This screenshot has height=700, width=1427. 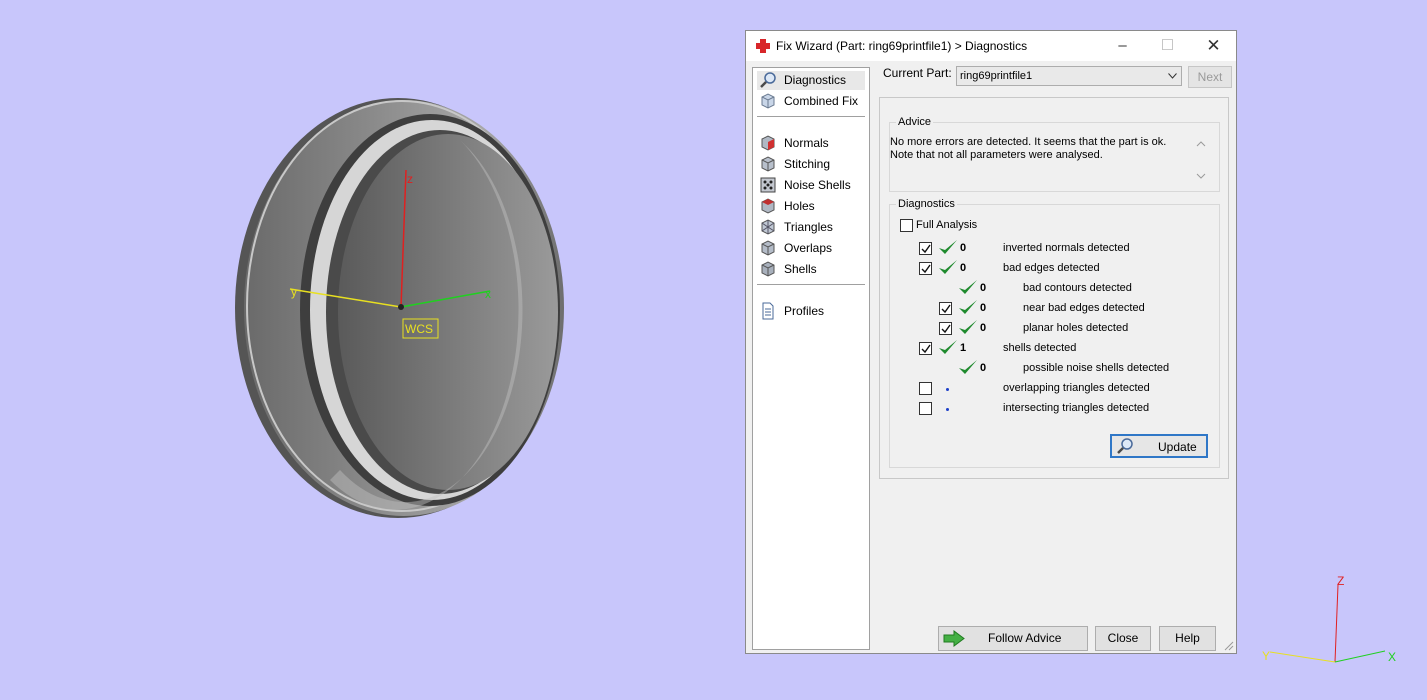 I want to click on nav-label: Holes, so click(x=799, y=206).